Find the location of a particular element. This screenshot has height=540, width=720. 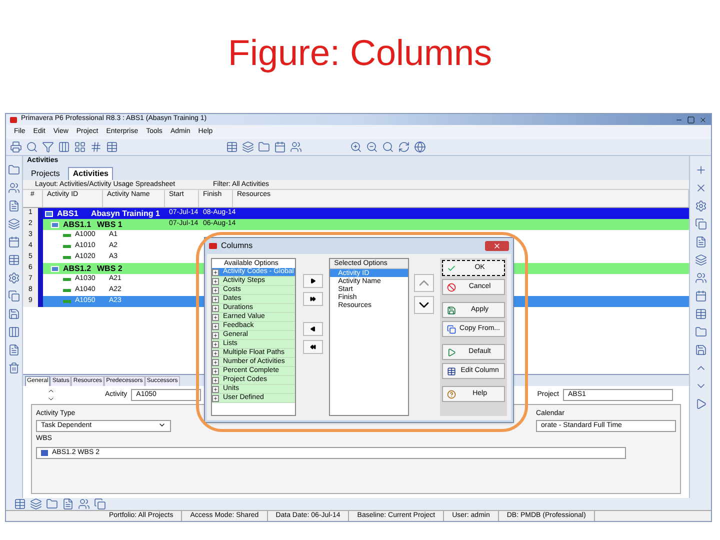

activity-name: Abasyn Training 1 is located at coordinates (125, 214).